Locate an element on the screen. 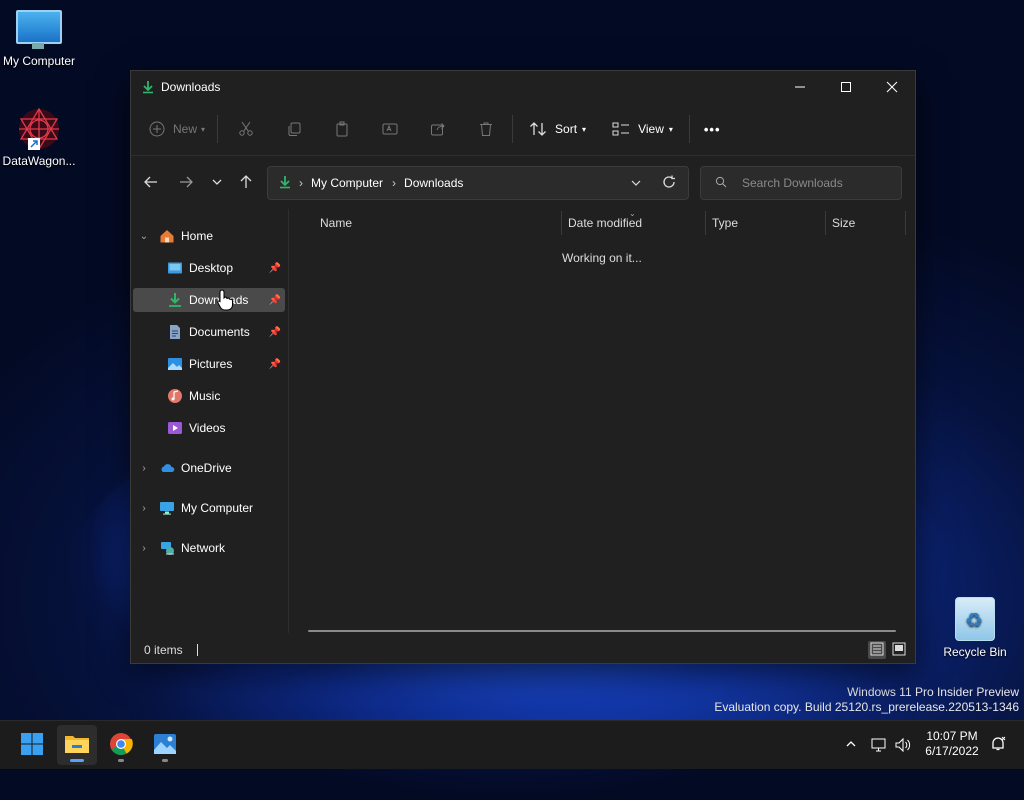 This screenshot has width=1024, height=800. sidebar-item-label: Network is located at coordinates (203, 548).